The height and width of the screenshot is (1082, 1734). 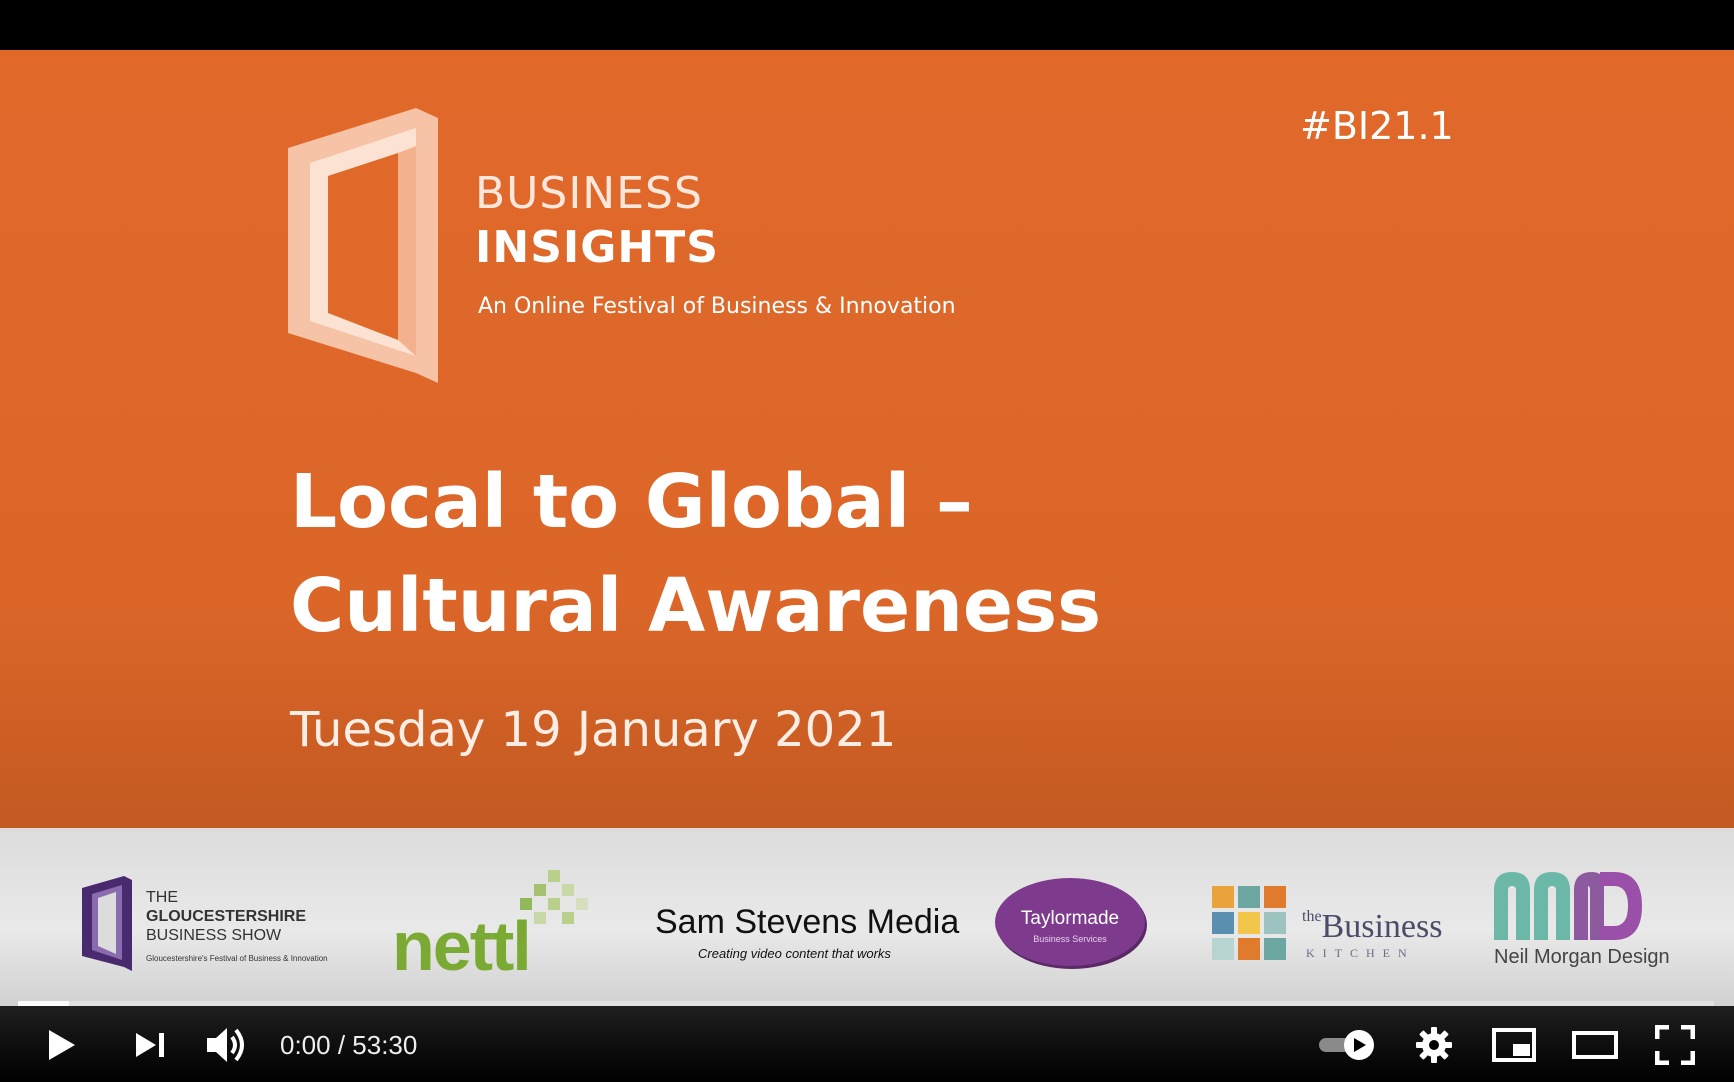 What do you see at coordinates (807, 922) in the screenshot?
I see `sam-stevens-logo: Sam Stevens Media` at bounding box center [807, 922].